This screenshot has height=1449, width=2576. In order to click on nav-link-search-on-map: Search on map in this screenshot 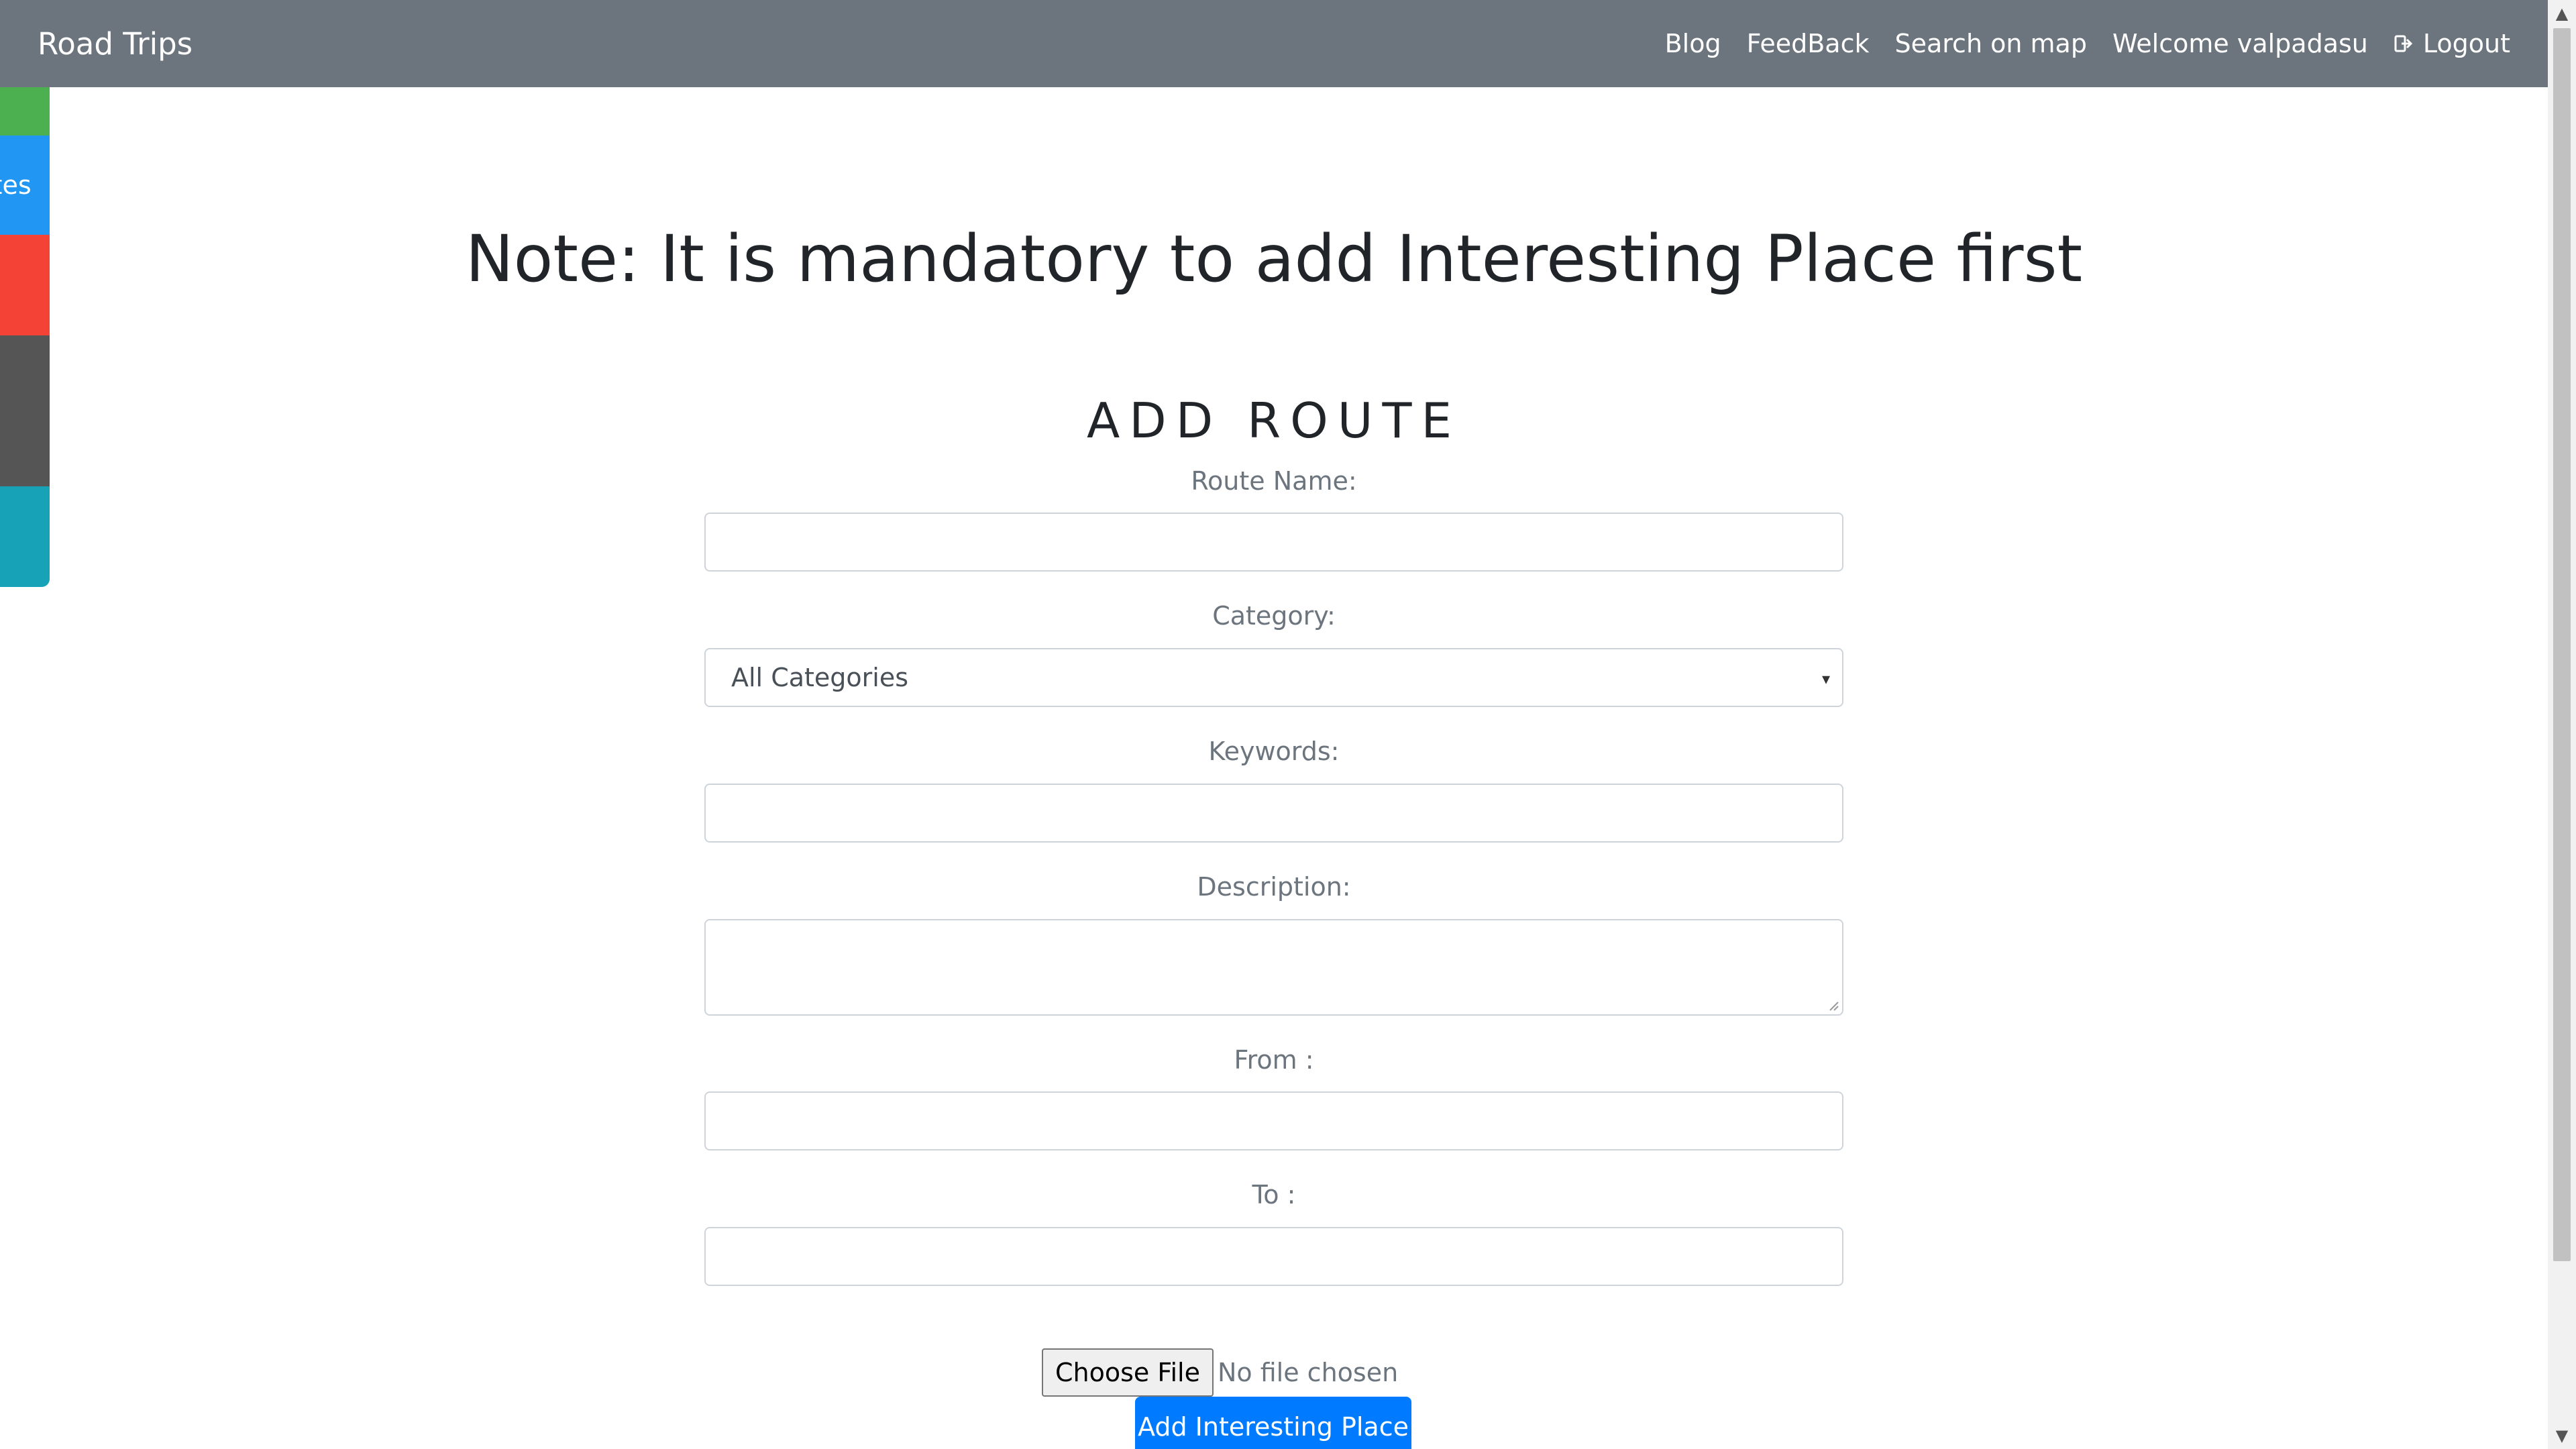, I will do `click(1990, 43)`.